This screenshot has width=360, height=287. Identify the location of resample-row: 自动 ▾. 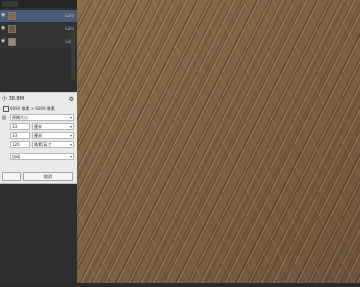
(38, 156).